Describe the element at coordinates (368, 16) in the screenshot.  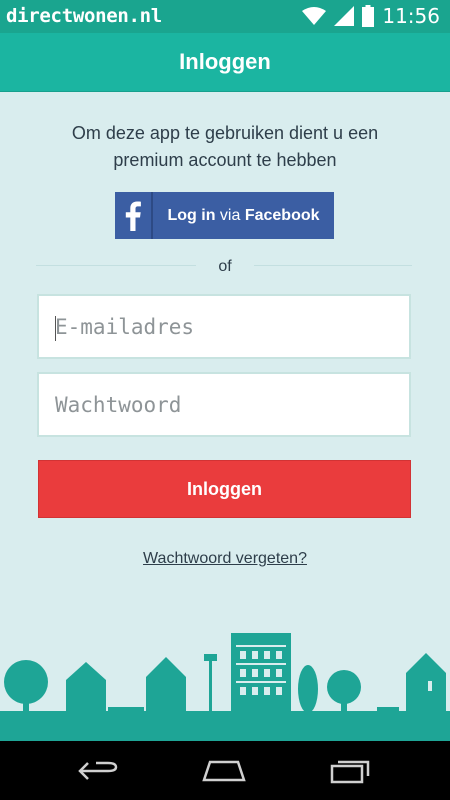
I see `battery-icon` at that location.